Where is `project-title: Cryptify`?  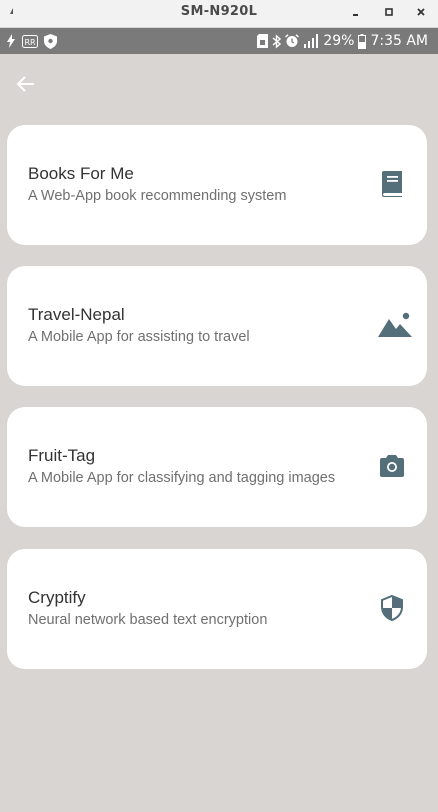
project-title: Cryptify is located at coordinates (57, 597).